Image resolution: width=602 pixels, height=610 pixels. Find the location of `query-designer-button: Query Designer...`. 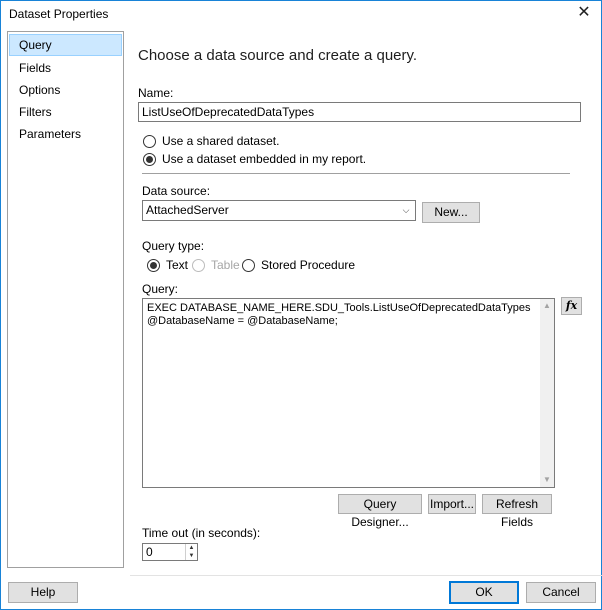

query-designer-button: Query Designer... is located at coordinates (380, 511).